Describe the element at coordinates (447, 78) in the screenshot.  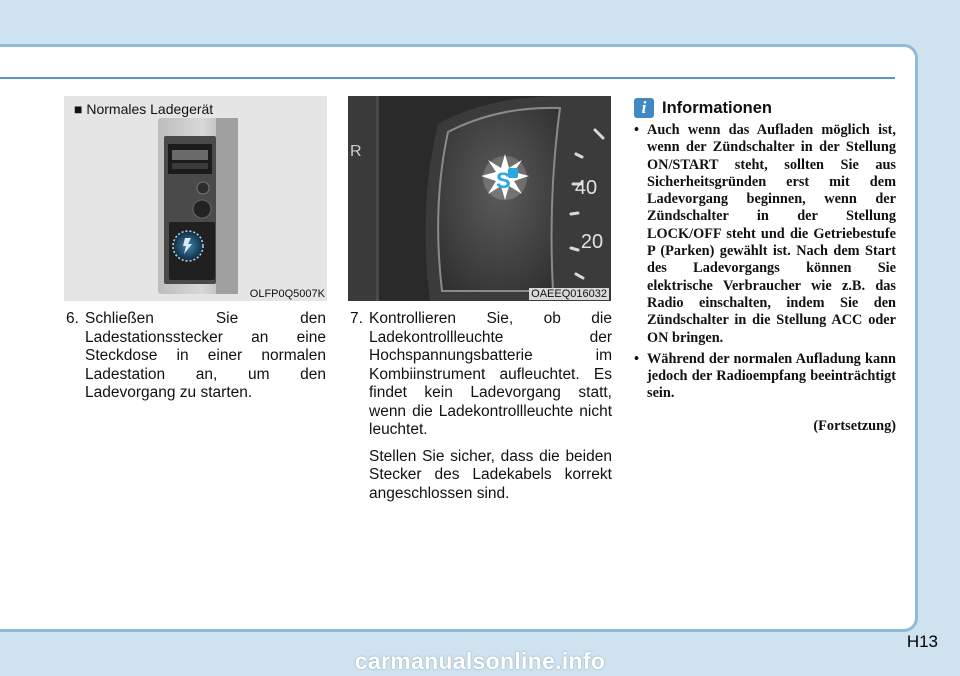
I see `top-rule` at that location.